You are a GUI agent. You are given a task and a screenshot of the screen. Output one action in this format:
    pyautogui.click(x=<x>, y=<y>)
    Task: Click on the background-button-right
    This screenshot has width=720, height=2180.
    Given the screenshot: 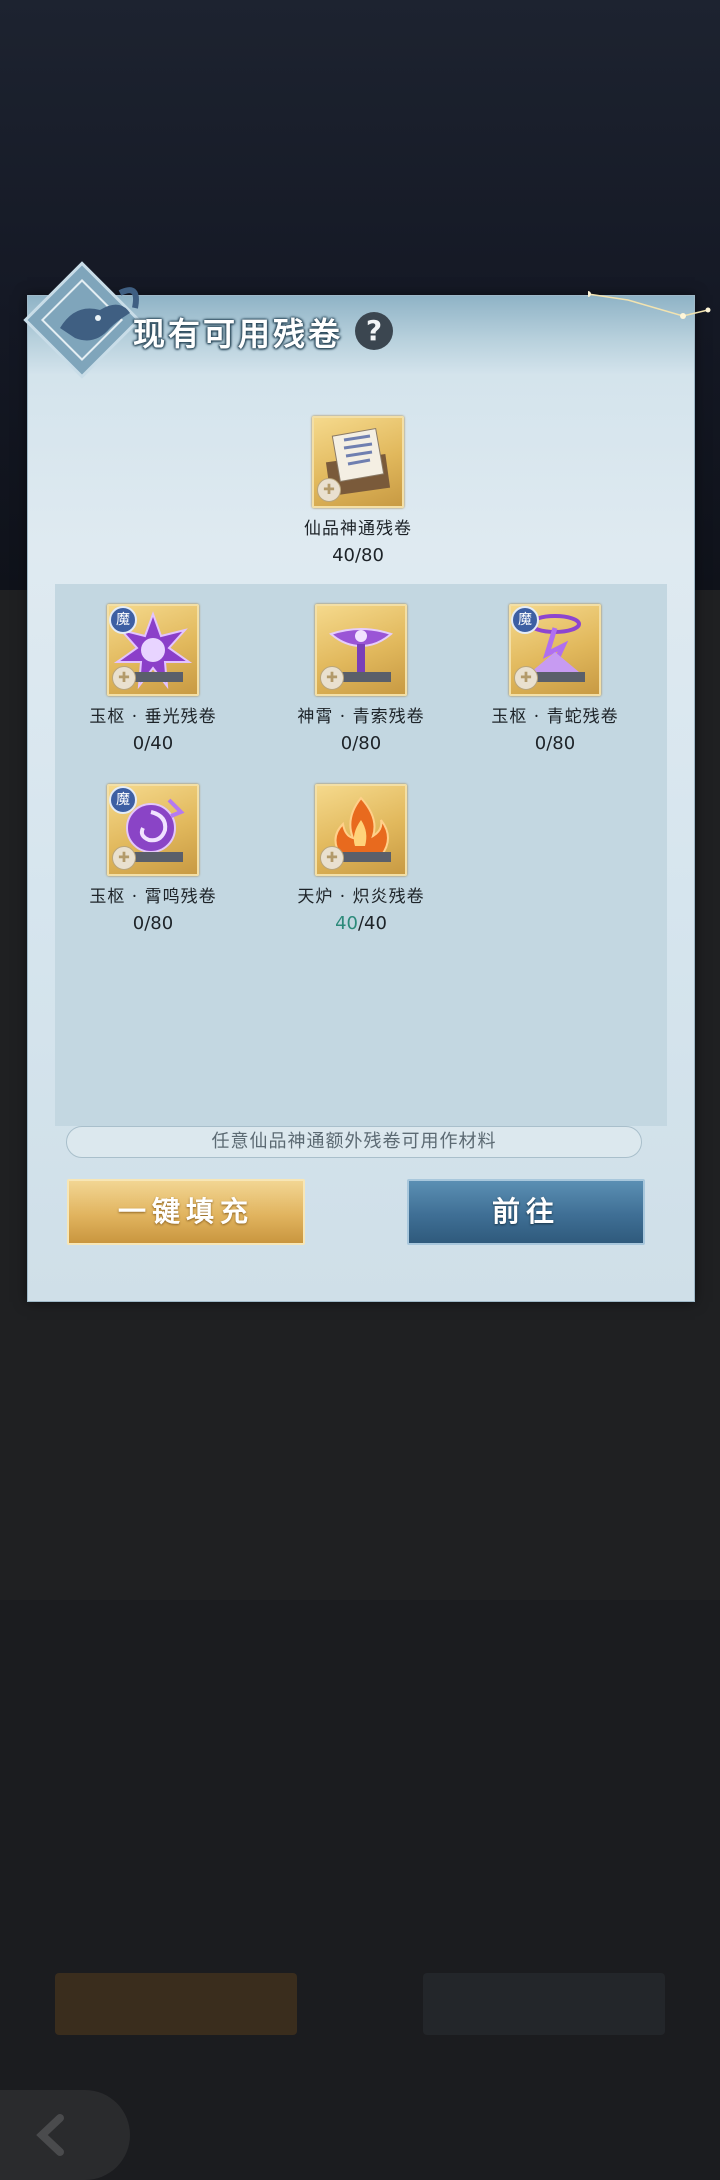 What is the action you would take?
    pyautogui.click(x=544, y=2004)
    